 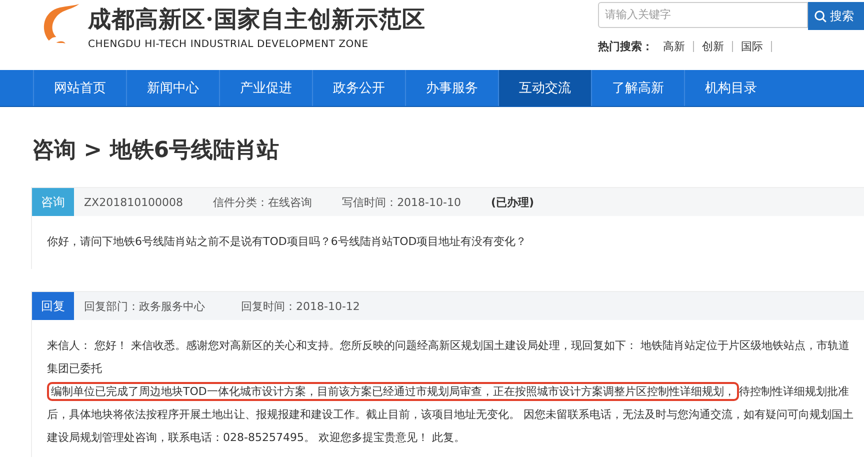 What do you see at coordinates (713, 46) in the screenshot?
I see `hot-search-link: 创新` at bounding box center [713, 46].